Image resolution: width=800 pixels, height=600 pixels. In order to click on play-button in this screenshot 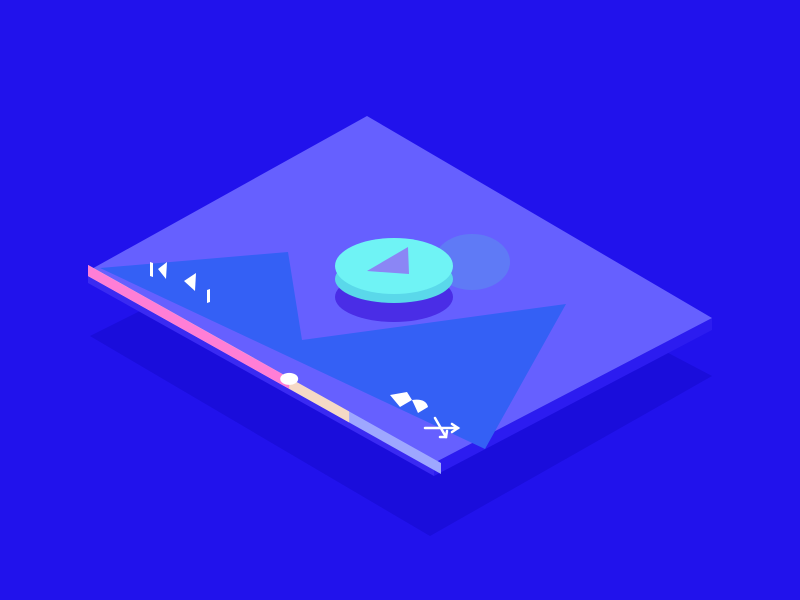, I will do `click(394, 280)`.